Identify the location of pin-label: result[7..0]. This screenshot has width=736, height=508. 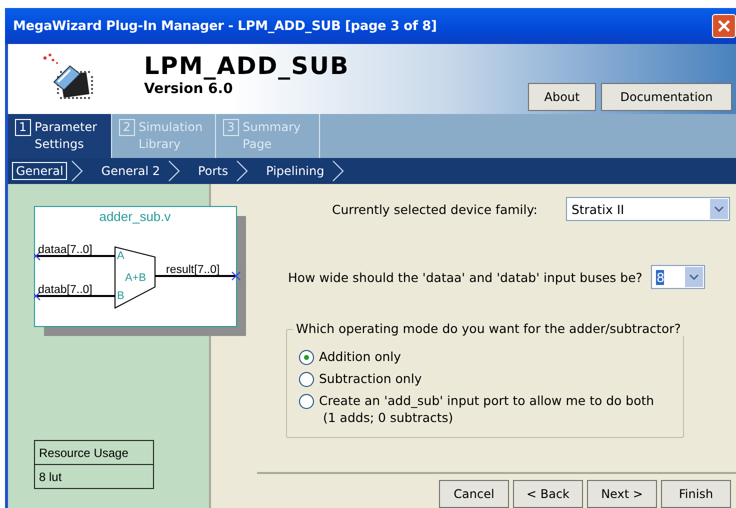
(193, 270).